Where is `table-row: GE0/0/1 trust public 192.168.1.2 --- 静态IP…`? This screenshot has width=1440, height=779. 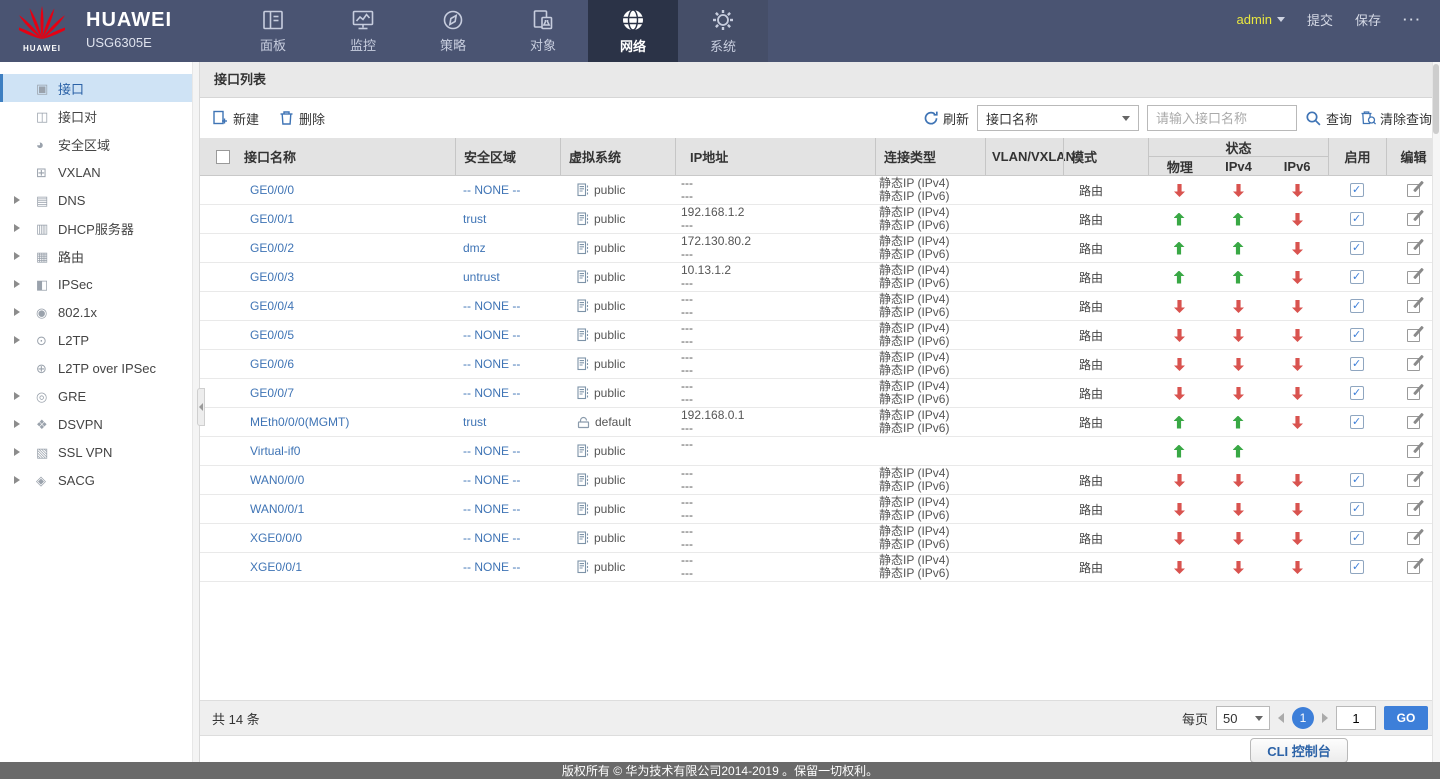
table-row: GE0/0/1 trust public 192.168.1.2 --- 静态IP… is located at coordinates (820, 219).